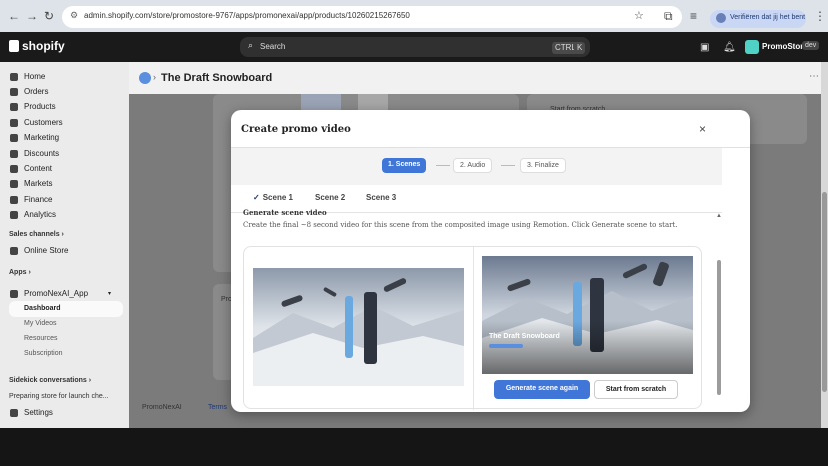 This screenshot has height=466, width=828. Describe the element at coordinates (14, 16) in the screenshot. I see `back-icon: ←` at that location.